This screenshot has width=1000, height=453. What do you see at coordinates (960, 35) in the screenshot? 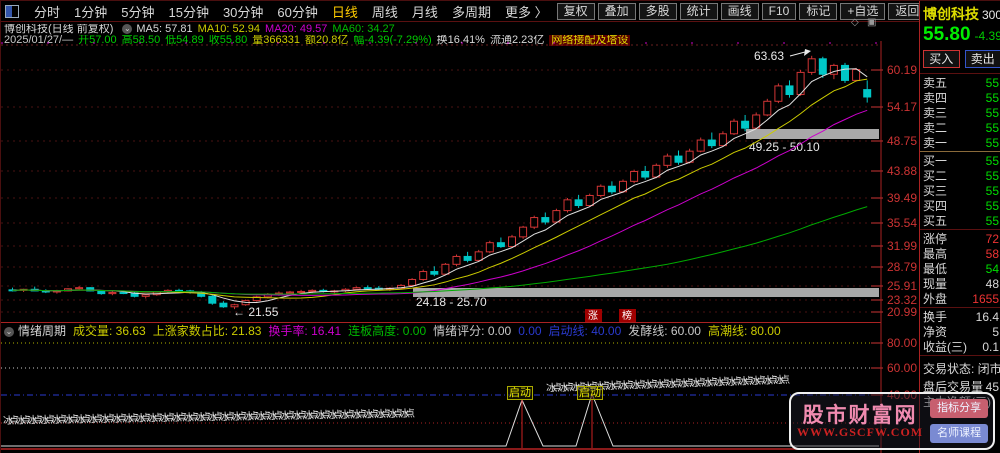
I see `panel-price-row: 55.80 -4.39` at bounding box center [960, 35].